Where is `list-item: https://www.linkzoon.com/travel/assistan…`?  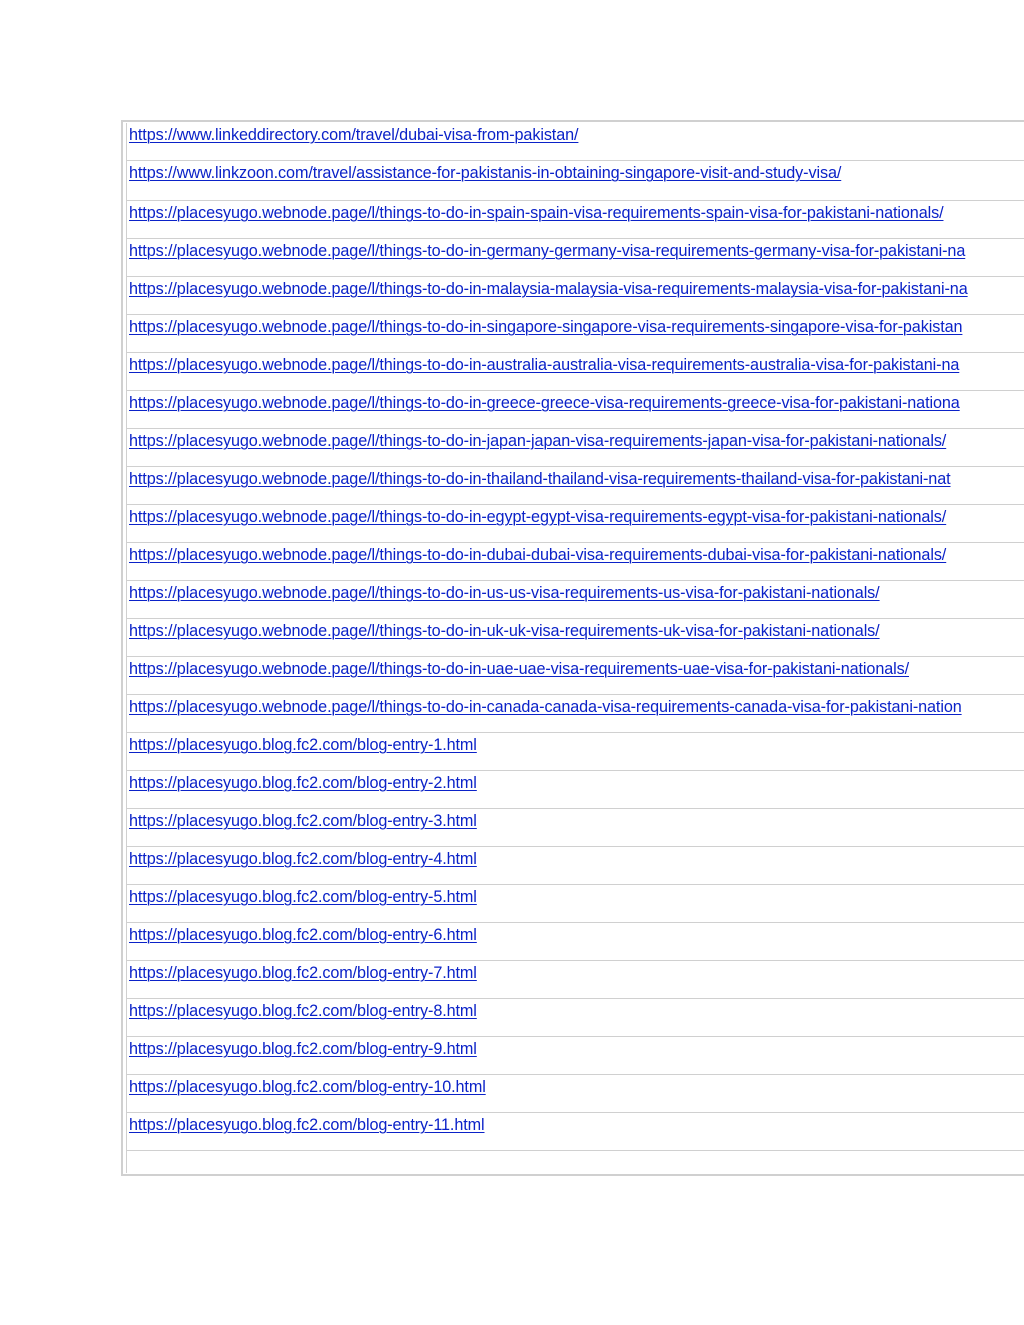
list-item: https://www.linkzoon.com/travel/assistan… is located at coordinates (575, 181).